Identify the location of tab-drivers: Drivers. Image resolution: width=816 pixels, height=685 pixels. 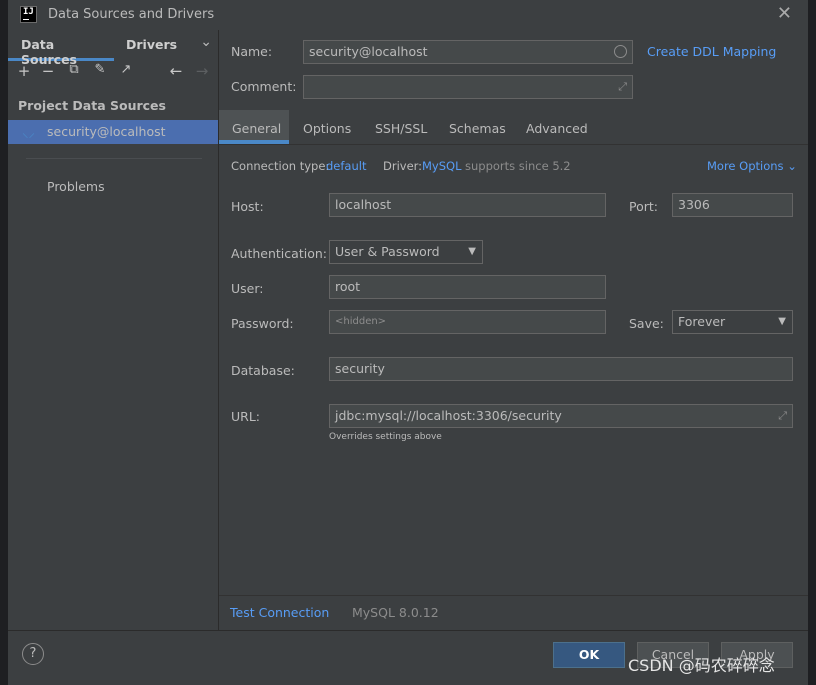
(149, 46).